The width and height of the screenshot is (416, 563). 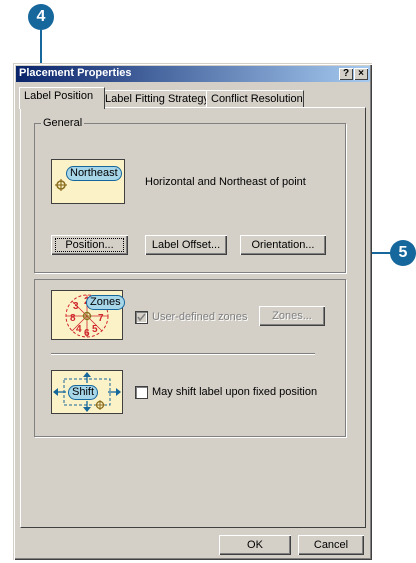 What do you see at coordinates (95, 329) in the screenshot?
I see `zone-number-5: 5` at bounding box center [95, 329].